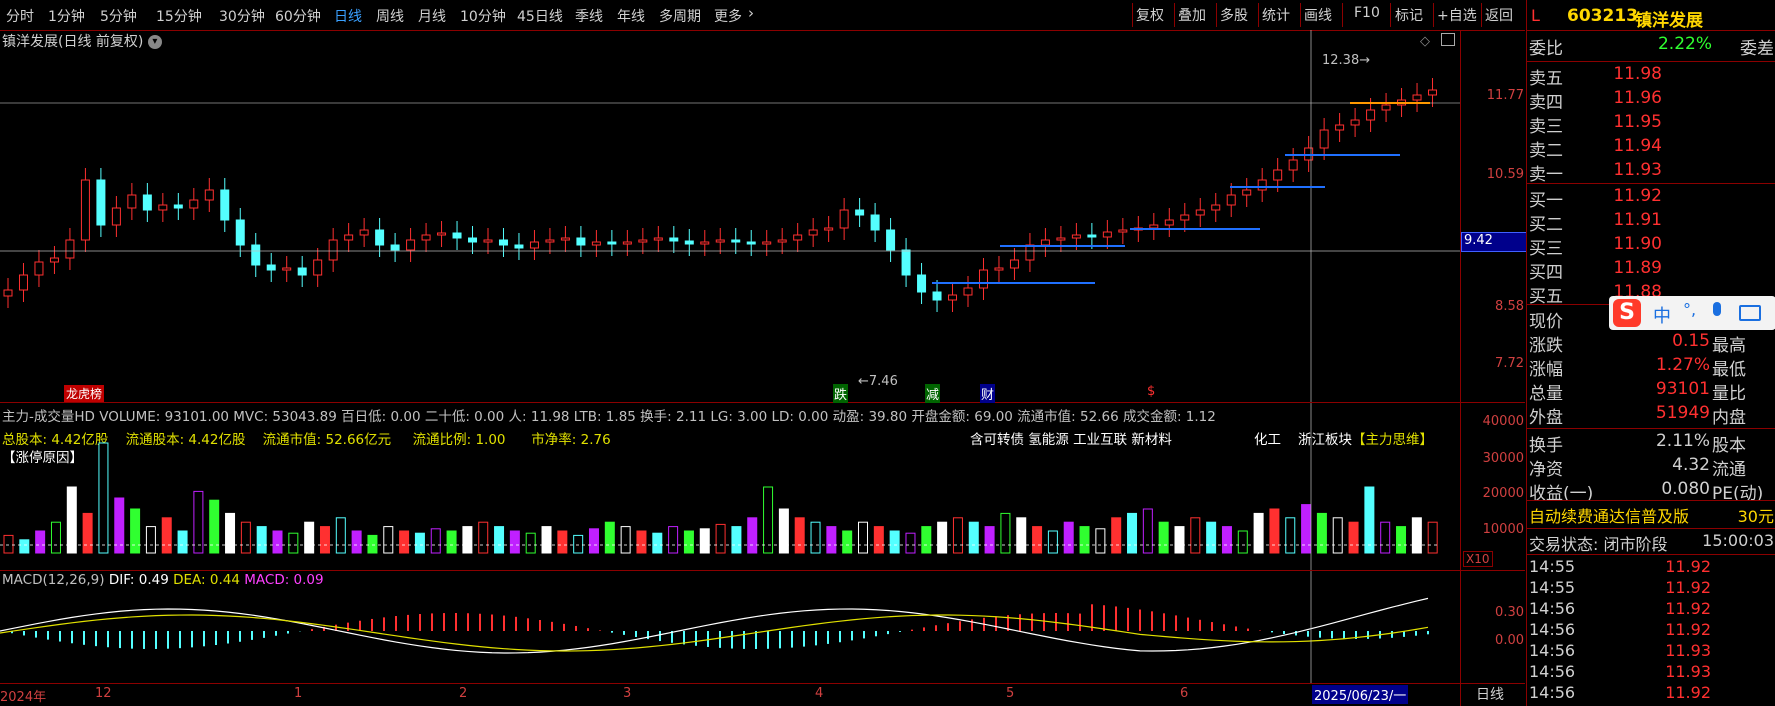 Image resolution: width=1775 pixels, height=706 pixels. I want to click on multi-stock-button: 多股, so click(1234, 15).